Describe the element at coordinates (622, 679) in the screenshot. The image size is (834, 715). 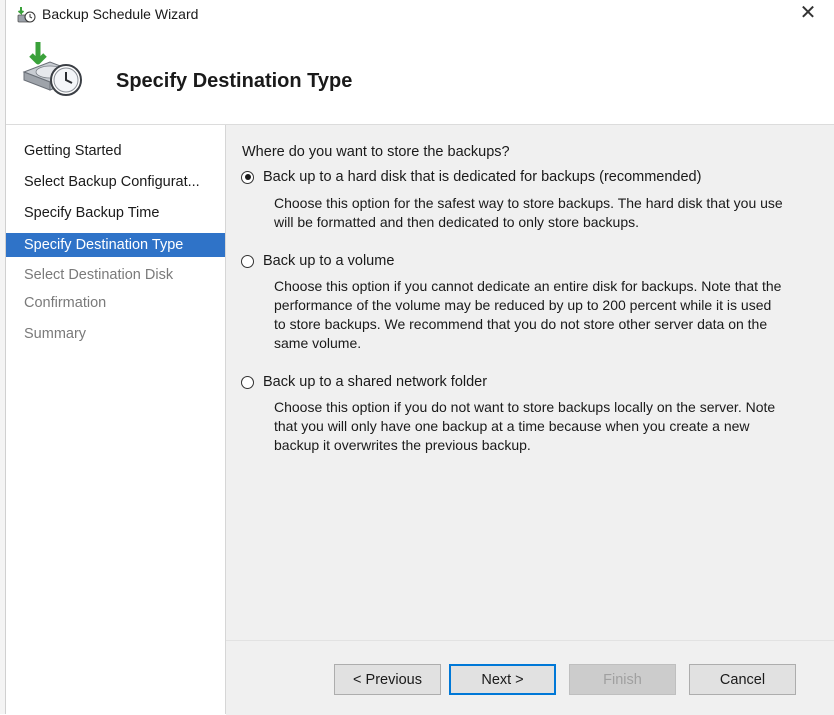
I see `finish-button: Finish` at that location.